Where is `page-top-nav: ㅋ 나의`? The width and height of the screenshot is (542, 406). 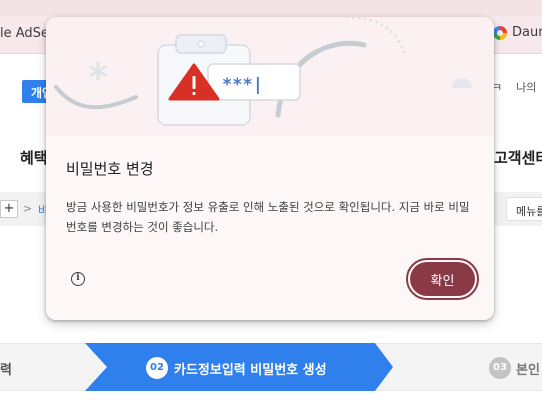 page-top-nav: ㅋ 나의 is located at coordinates (514, 87).